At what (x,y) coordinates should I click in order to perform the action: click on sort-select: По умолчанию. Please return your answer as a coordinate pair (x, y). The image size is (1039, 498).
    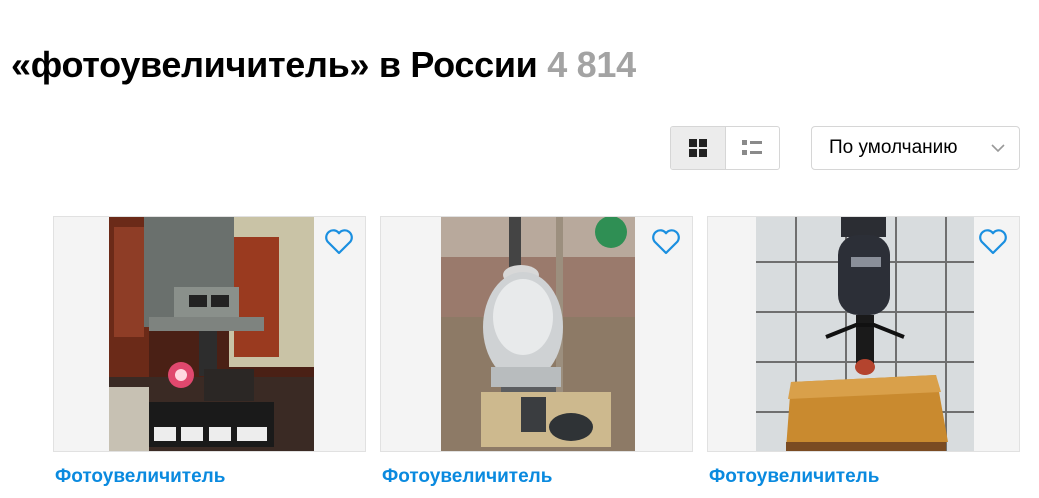
    Looking at the image, I should click on (915, 148).